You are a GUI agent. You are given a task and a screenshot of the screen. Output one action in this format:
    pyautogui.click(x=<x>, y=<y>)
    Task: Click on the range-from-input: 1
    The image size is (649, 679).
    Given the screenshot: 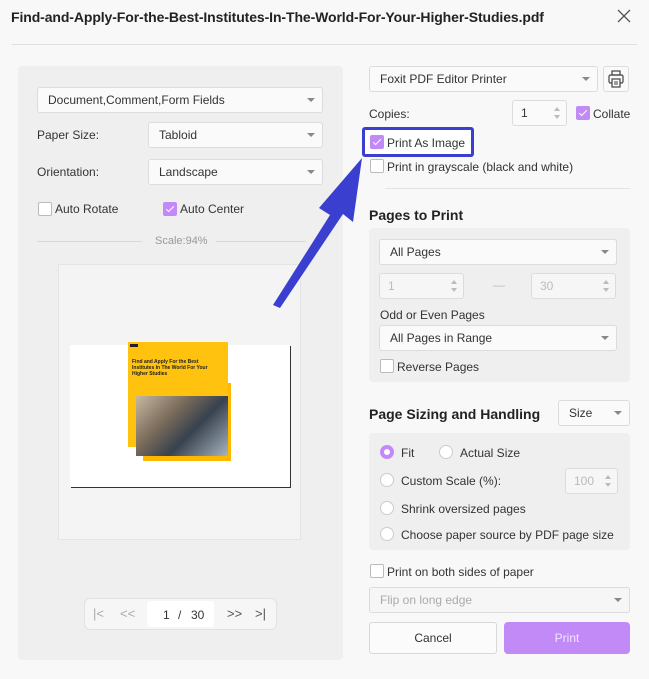 What is the action you would take?
    pyautogui.click(x=421, y=286)
    